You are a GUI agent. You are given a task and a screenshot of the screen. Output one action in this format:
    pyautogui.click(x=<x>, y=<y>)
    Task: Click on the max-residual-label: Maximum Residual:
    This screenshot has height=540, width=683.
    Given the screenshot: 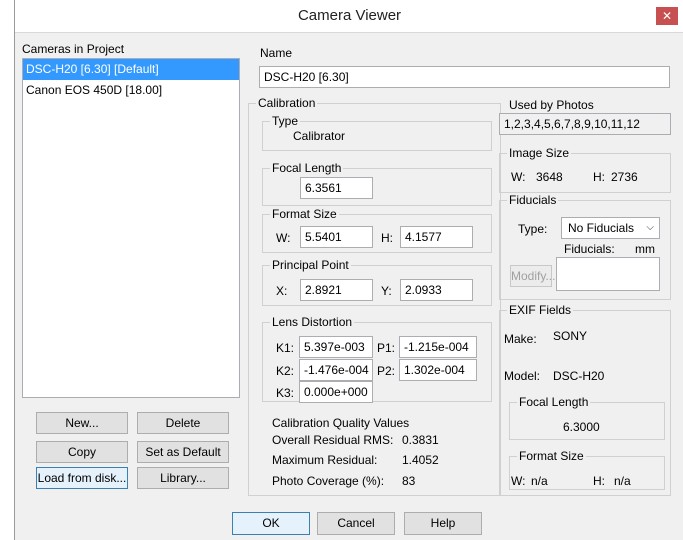 What is the action you would take?
    pyautogui.click(x=325, y=460)
    